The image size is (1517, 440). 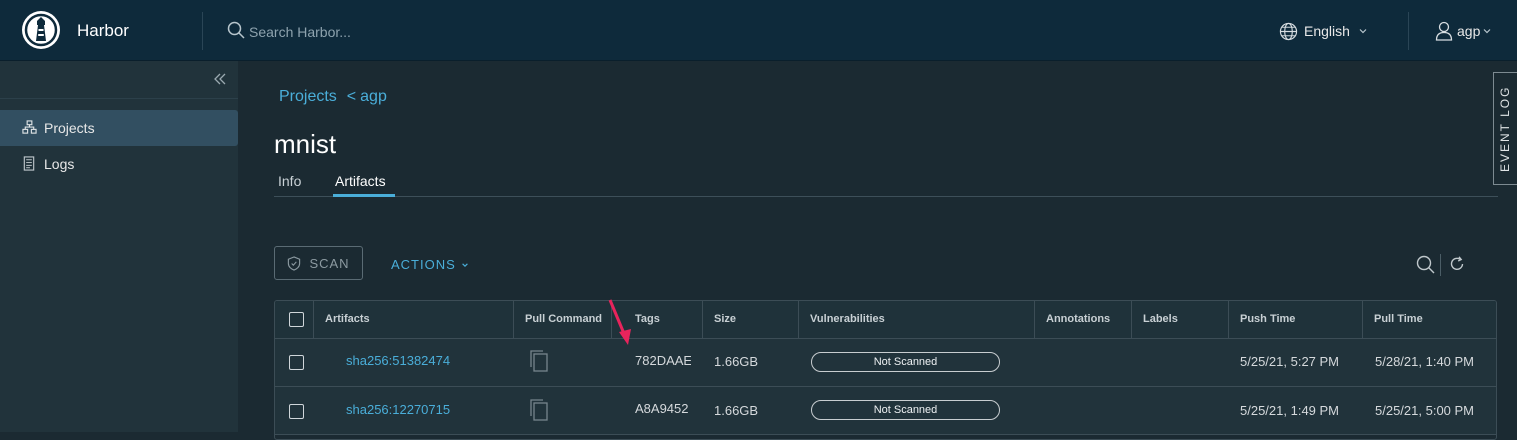 What do you see at coordinates (1425, 410) in the screenshot?
I see `pull-time-cell: 5/25/21, 5:00 PM` at bounding box center [1425, 410].